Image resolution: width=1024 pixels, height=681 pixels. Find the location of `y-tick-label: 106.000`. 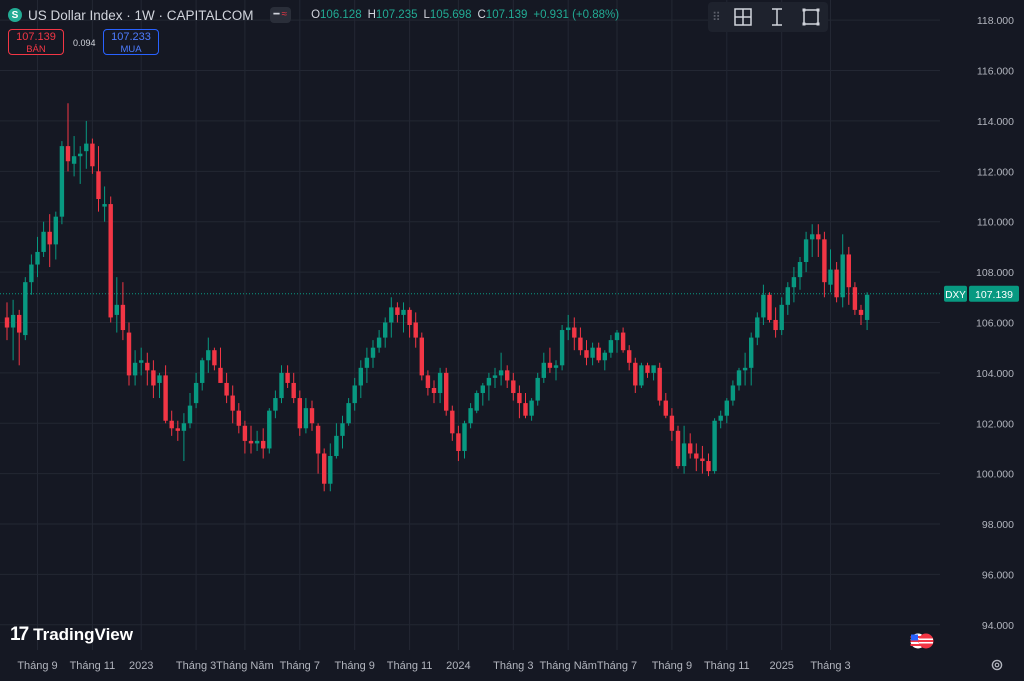

y-tick-label: 106.000 is located at coordinates (995, 323).